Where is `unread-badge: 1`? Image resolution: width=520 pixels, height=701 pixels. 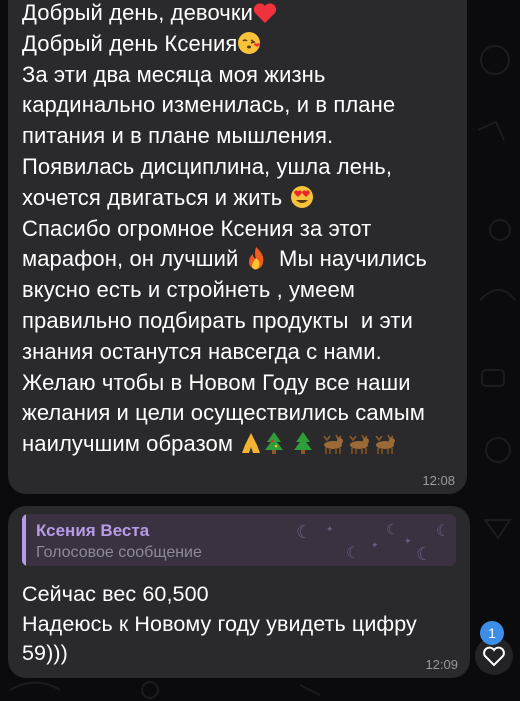 unread-badge: 1 is located at coordinates (492, 633).